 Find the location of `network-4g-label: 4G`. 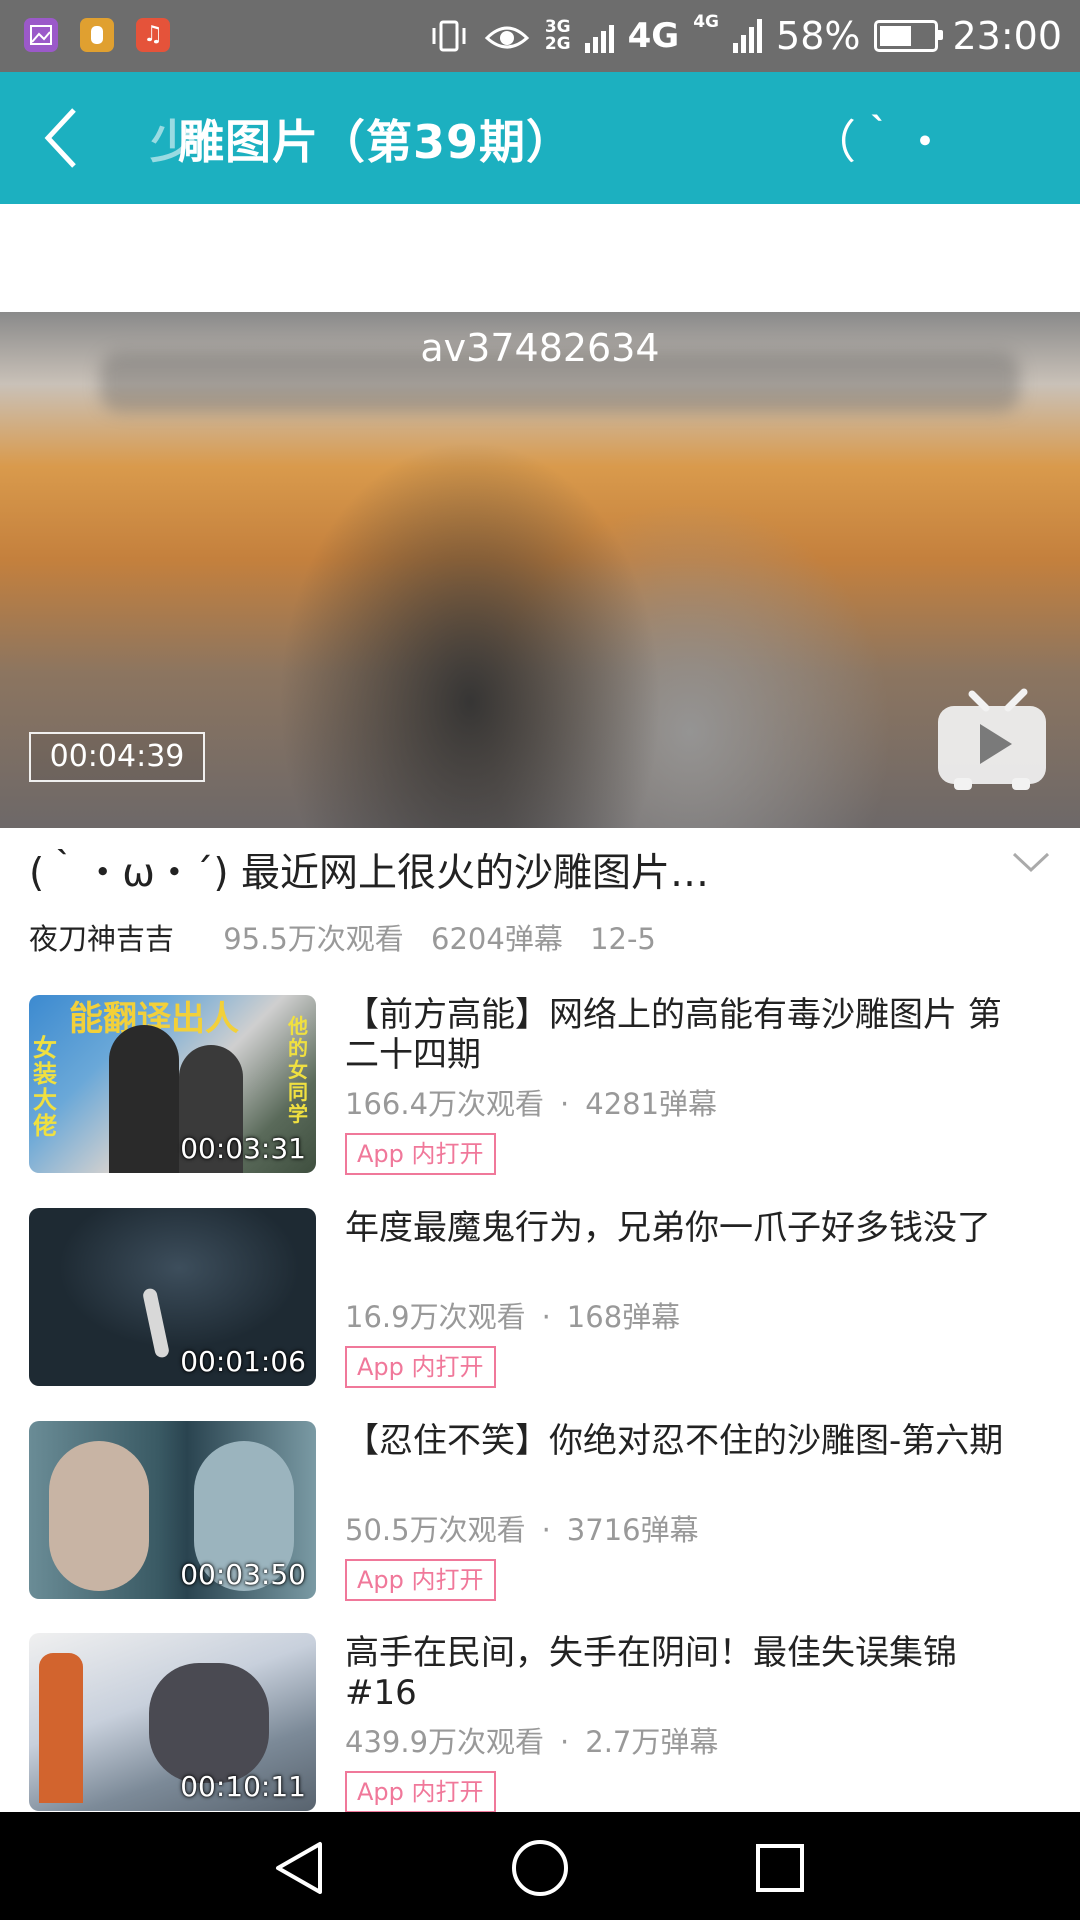

network-4g-label: 4G is located at coordinates (653, 36).